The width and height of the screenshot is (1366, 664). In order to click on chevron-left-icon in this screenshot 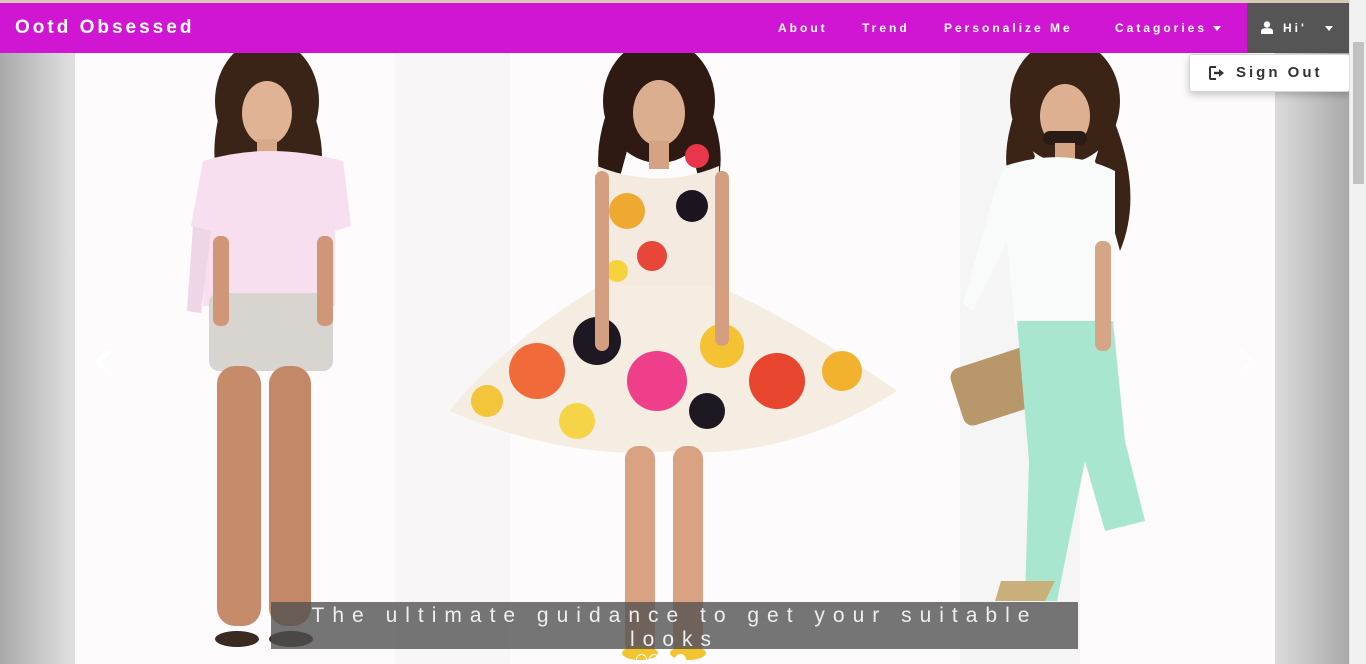, I will do `click(103, 362)`.